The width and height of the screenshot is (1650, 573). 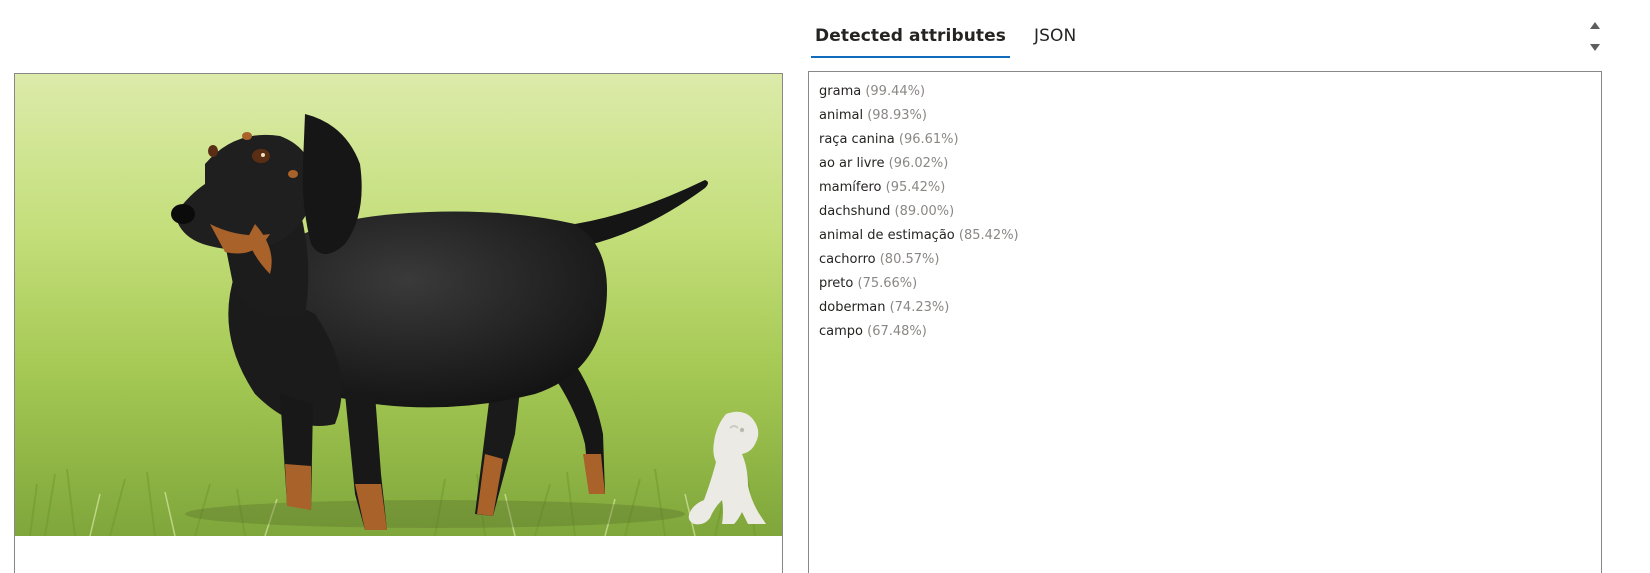 I want to click on list-item: raça canina (96.61%), so click(x=1205, y=140).